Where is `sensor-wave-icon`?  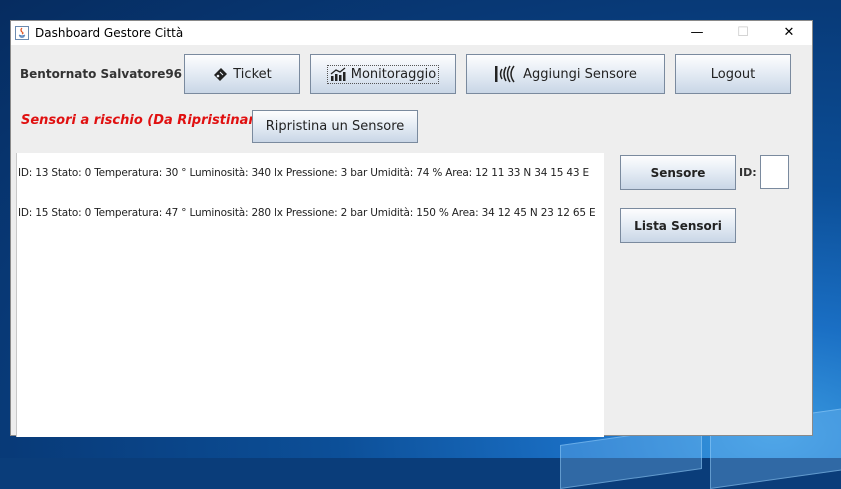
sensor-wave-icon is located at coordinates (505, 74).